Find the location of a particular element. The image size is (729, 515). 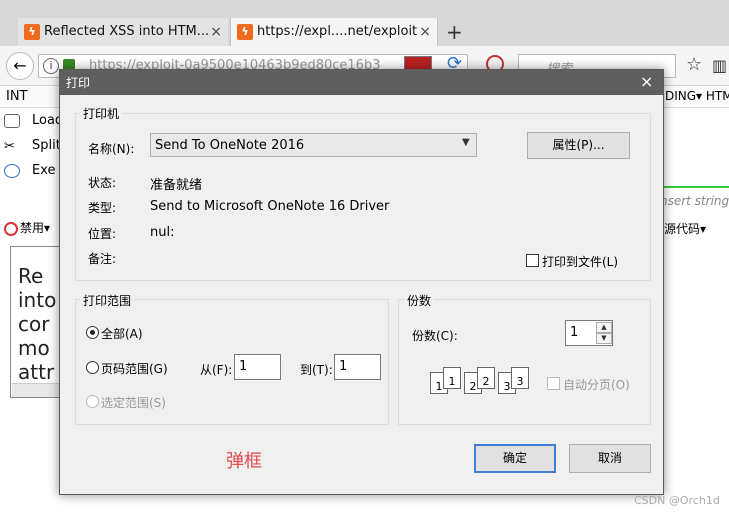

from-label: 从(F): is located at coordinates (216, 370).